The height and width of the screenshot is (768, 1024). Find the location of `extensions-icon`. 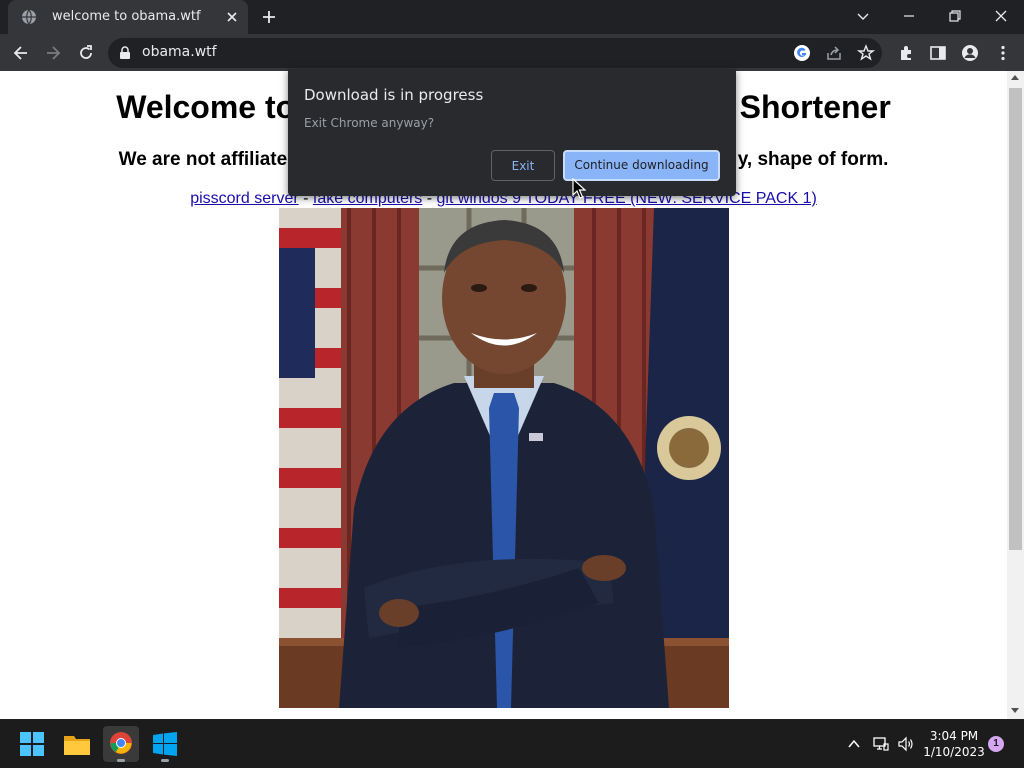

extensions-icon is located at coordinates (906, 53).